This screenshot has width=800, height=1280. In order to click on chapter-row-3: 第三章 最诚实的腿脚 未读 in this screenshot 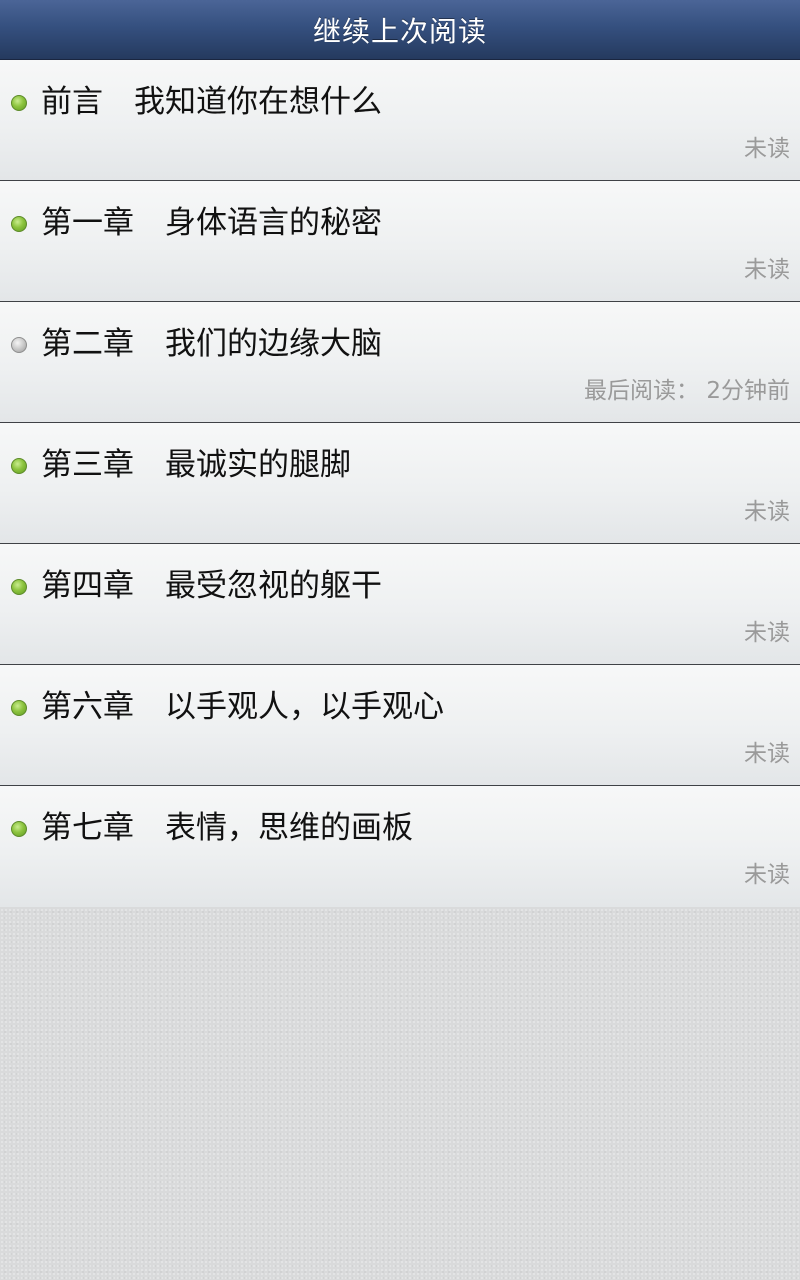, I will do `click(400, 483)`.